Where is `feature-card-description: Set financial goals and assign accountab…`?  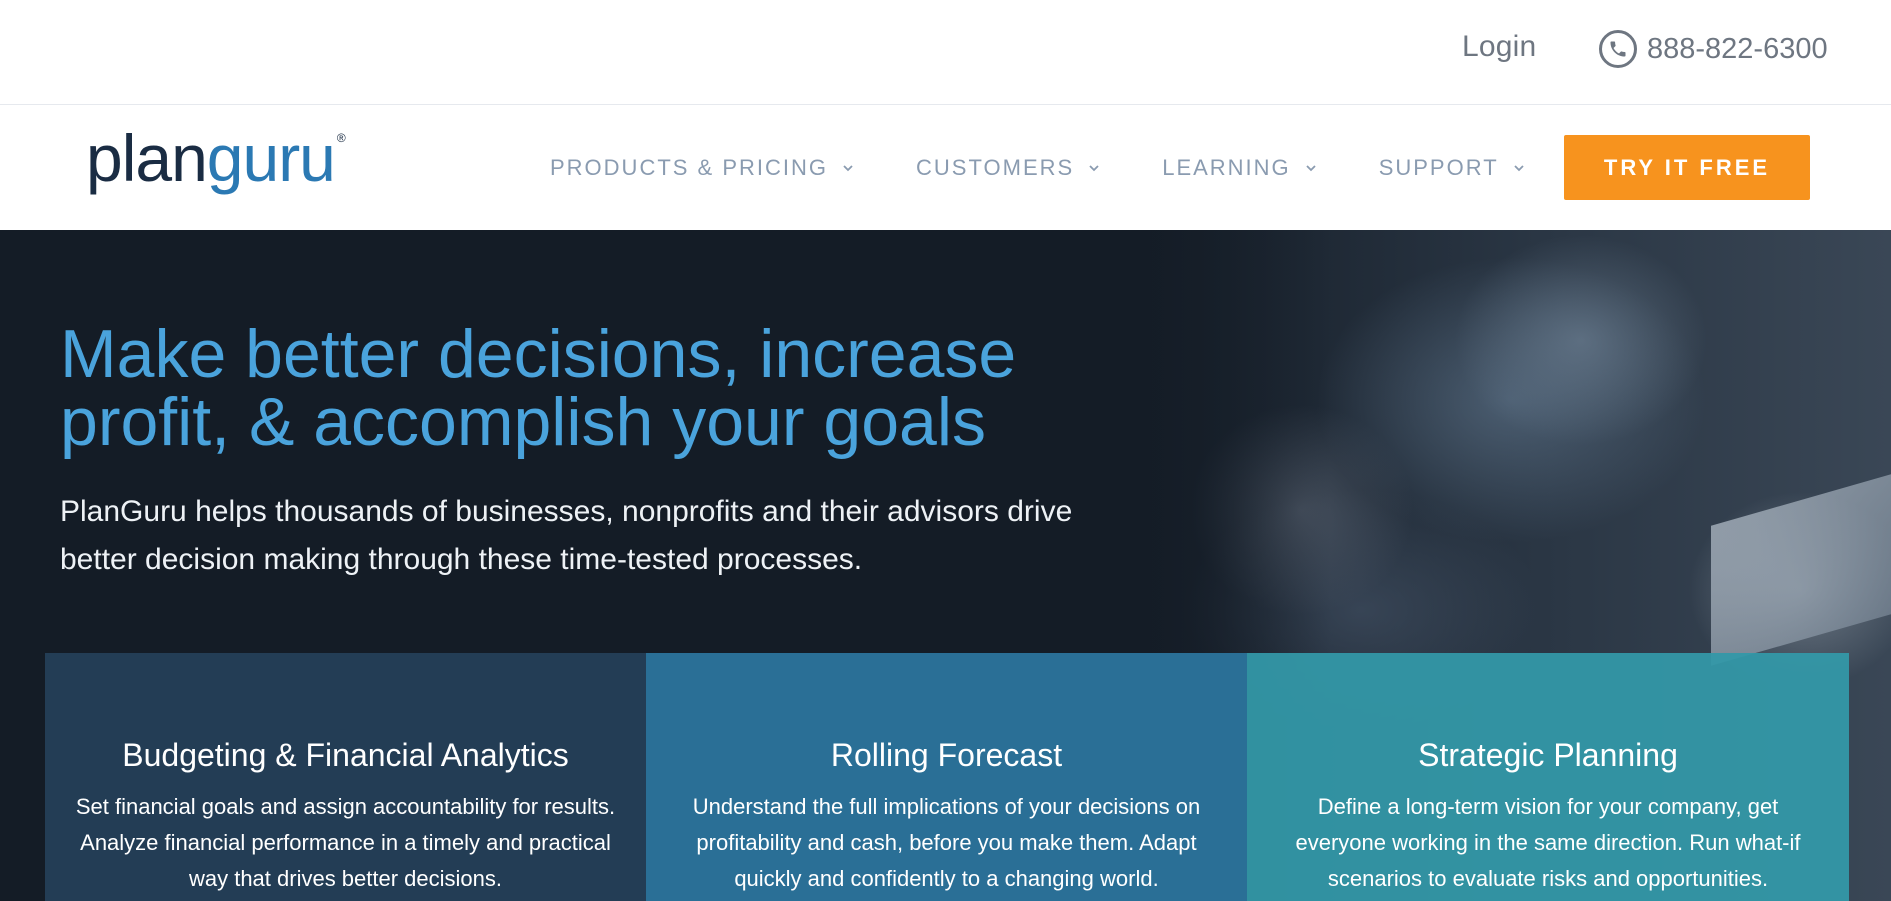 feature-card-description: Set financial goals and assign accountab… is located at coordinates (345, 842).